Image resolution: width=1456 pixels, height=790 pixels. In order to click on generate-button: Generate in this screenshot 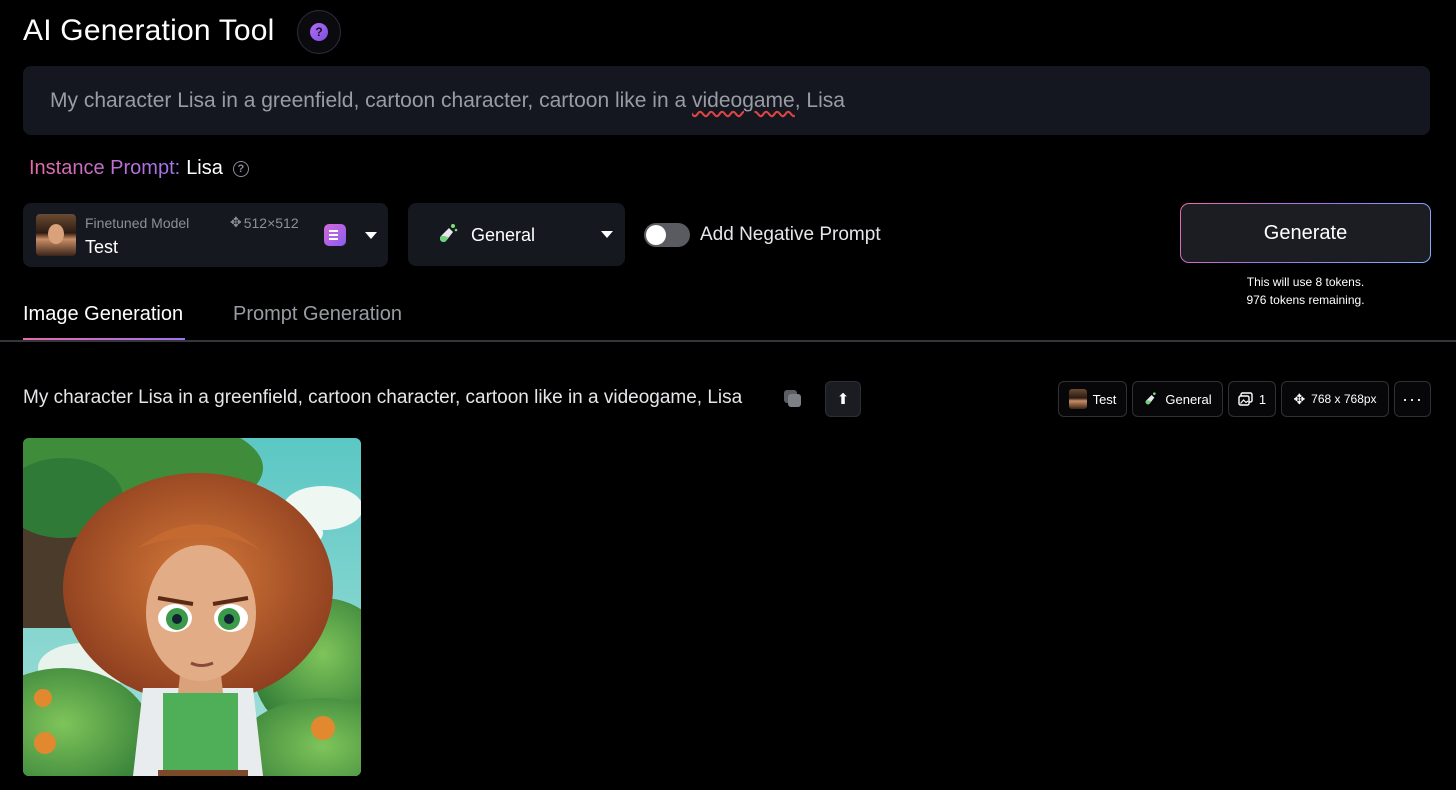, I will do `click(1305, 233)`.